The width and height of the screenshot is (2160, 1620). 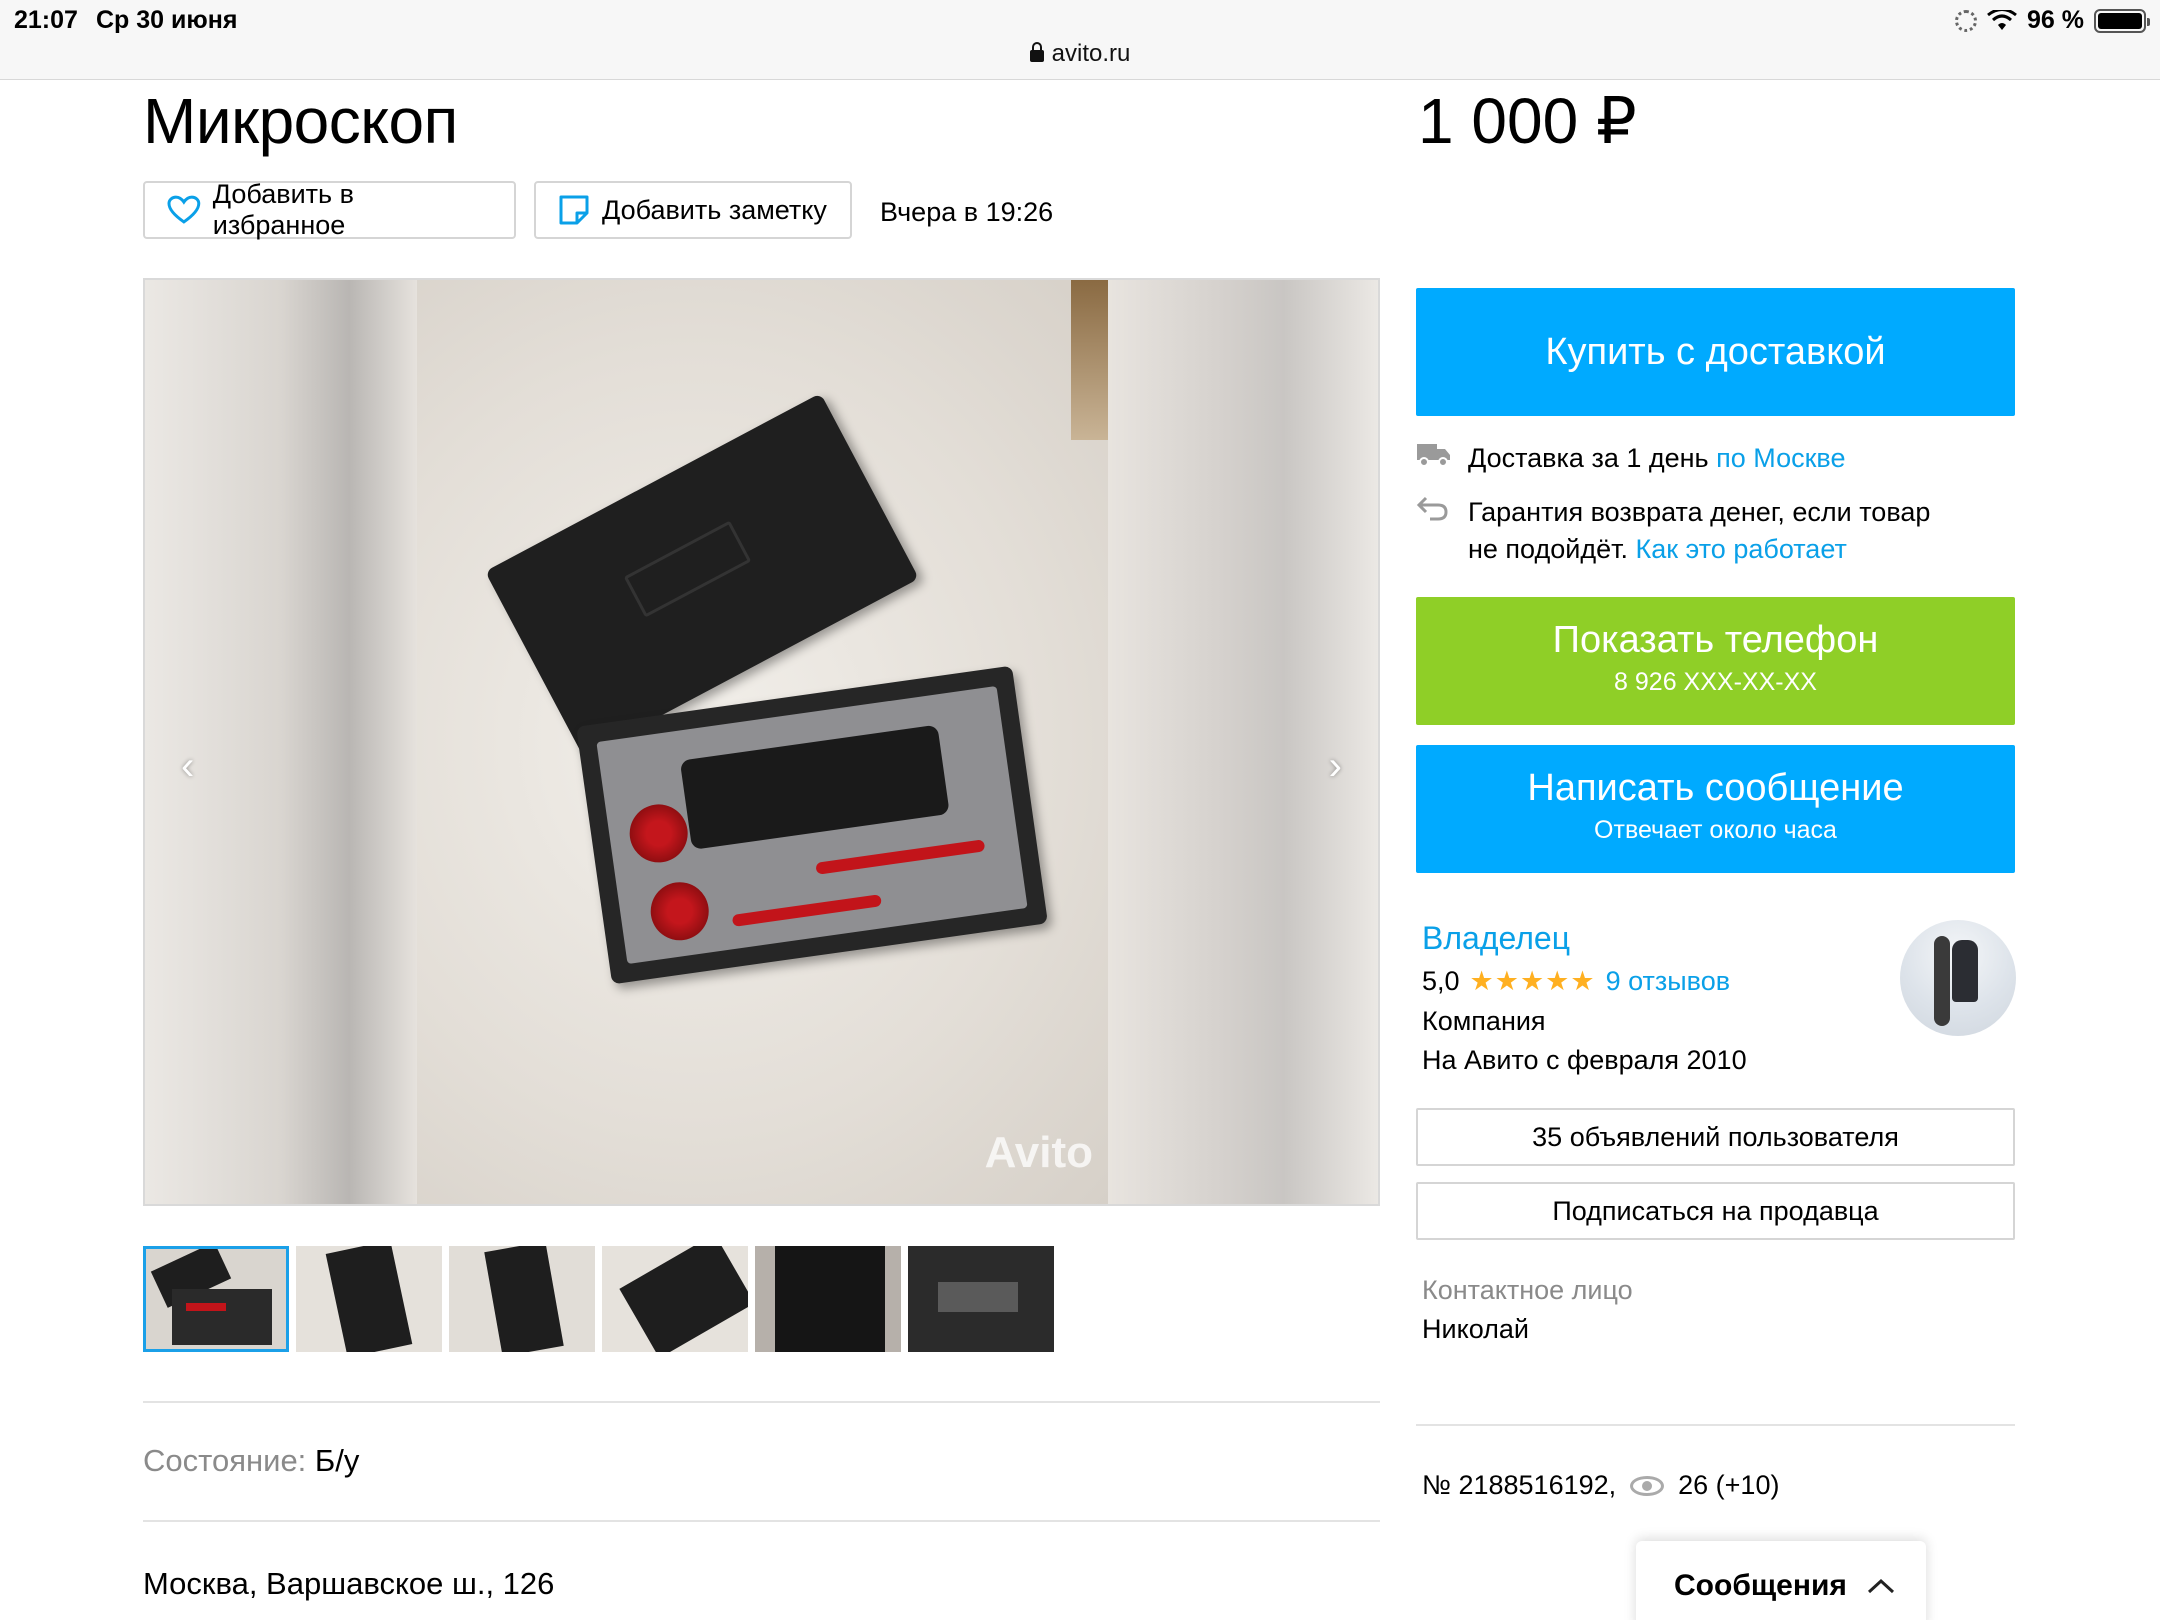 I want to click on seller-since: На Авито с февраля 2010, so click(x=1584, y=1060).